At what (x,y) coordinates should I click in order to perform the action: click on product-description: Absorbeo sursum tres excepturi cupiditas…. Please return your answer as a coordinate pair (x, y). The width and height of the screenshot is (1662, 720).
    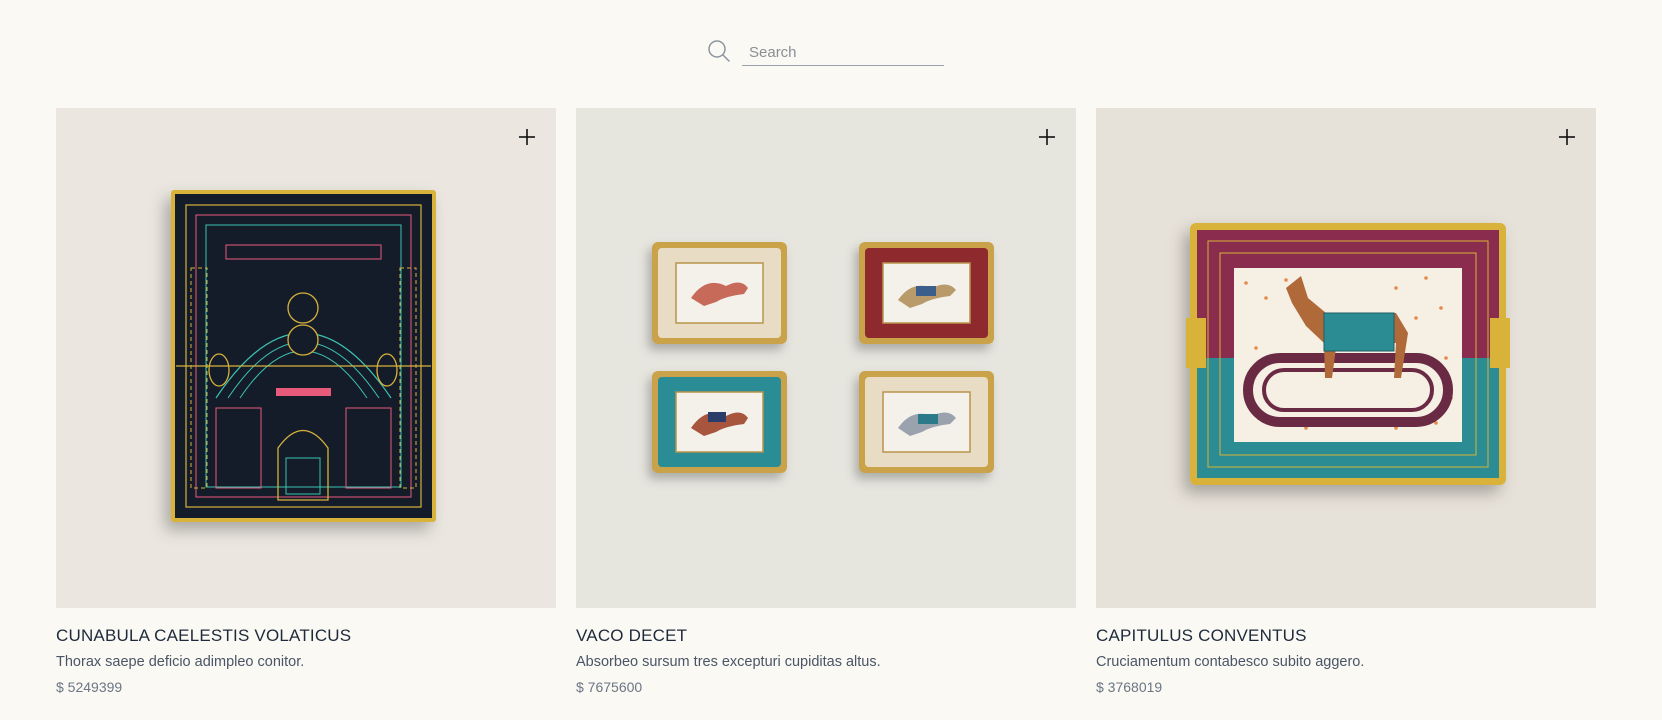
    Looking at the image, I should click on (728, 662).